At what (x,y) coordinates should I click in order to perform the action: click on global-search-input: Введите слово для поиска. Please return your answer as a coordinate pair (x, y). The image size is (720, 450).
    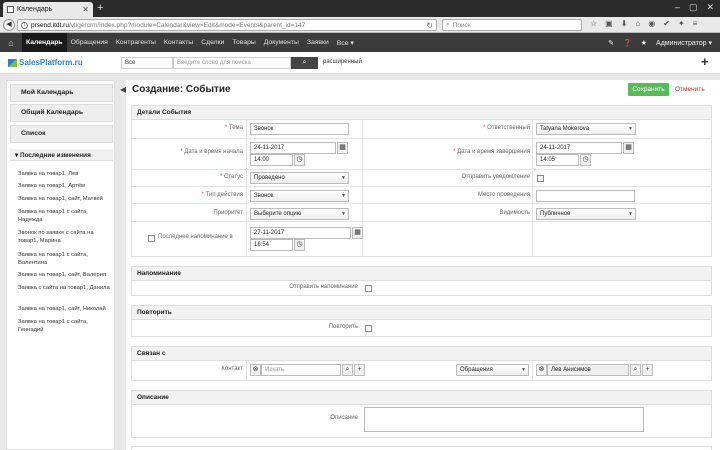
    Looking at the image, I should click on (232, 63).